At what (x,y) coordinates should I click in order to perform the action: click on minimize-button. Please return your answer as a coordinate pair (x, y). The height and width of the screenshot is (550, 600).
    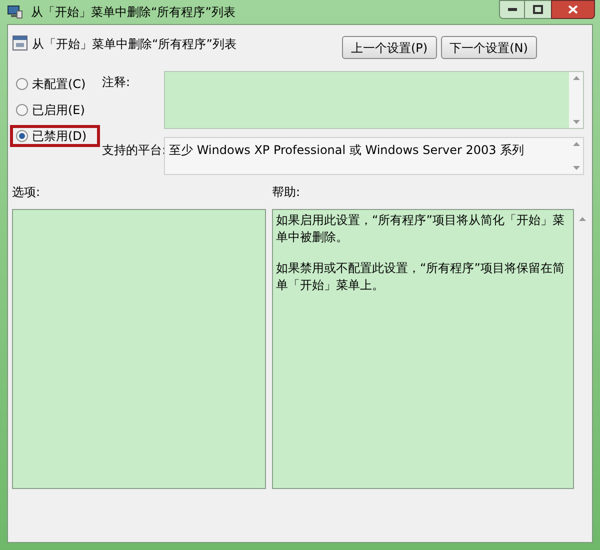
    Looking at the image, I should click on (512, 9).